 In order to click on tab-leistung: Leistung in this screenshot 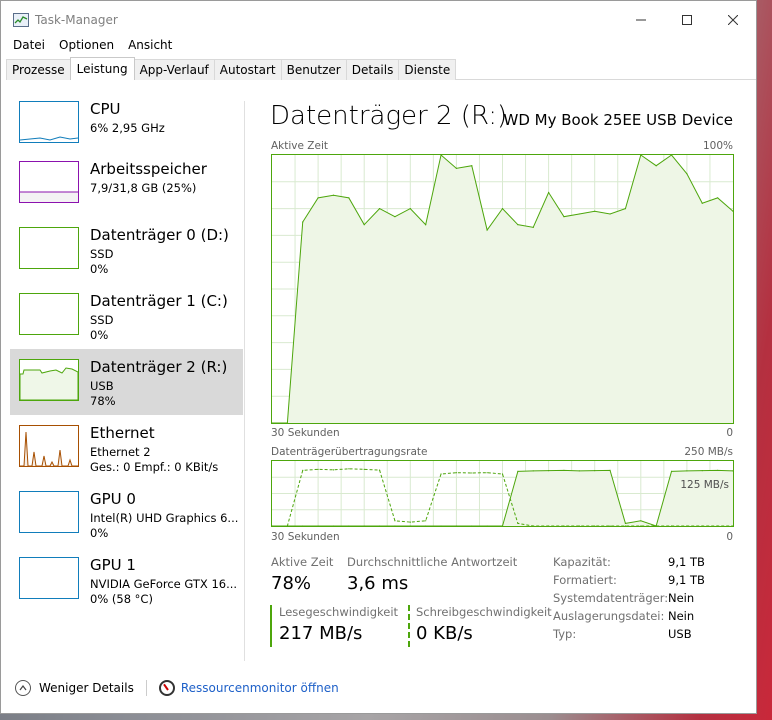, I will do `click(102, 68)`.